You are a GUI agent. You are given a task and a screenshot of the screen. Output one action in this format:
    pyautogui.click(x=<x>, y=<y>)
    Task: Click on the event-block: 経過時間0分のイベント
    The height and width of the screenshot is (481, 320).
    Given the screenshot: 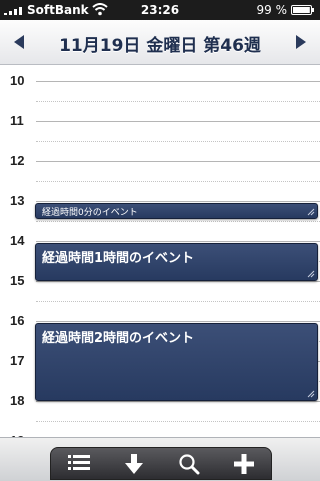 What is the action you would take?
    pyautogui.click(x=176, y=211)
    